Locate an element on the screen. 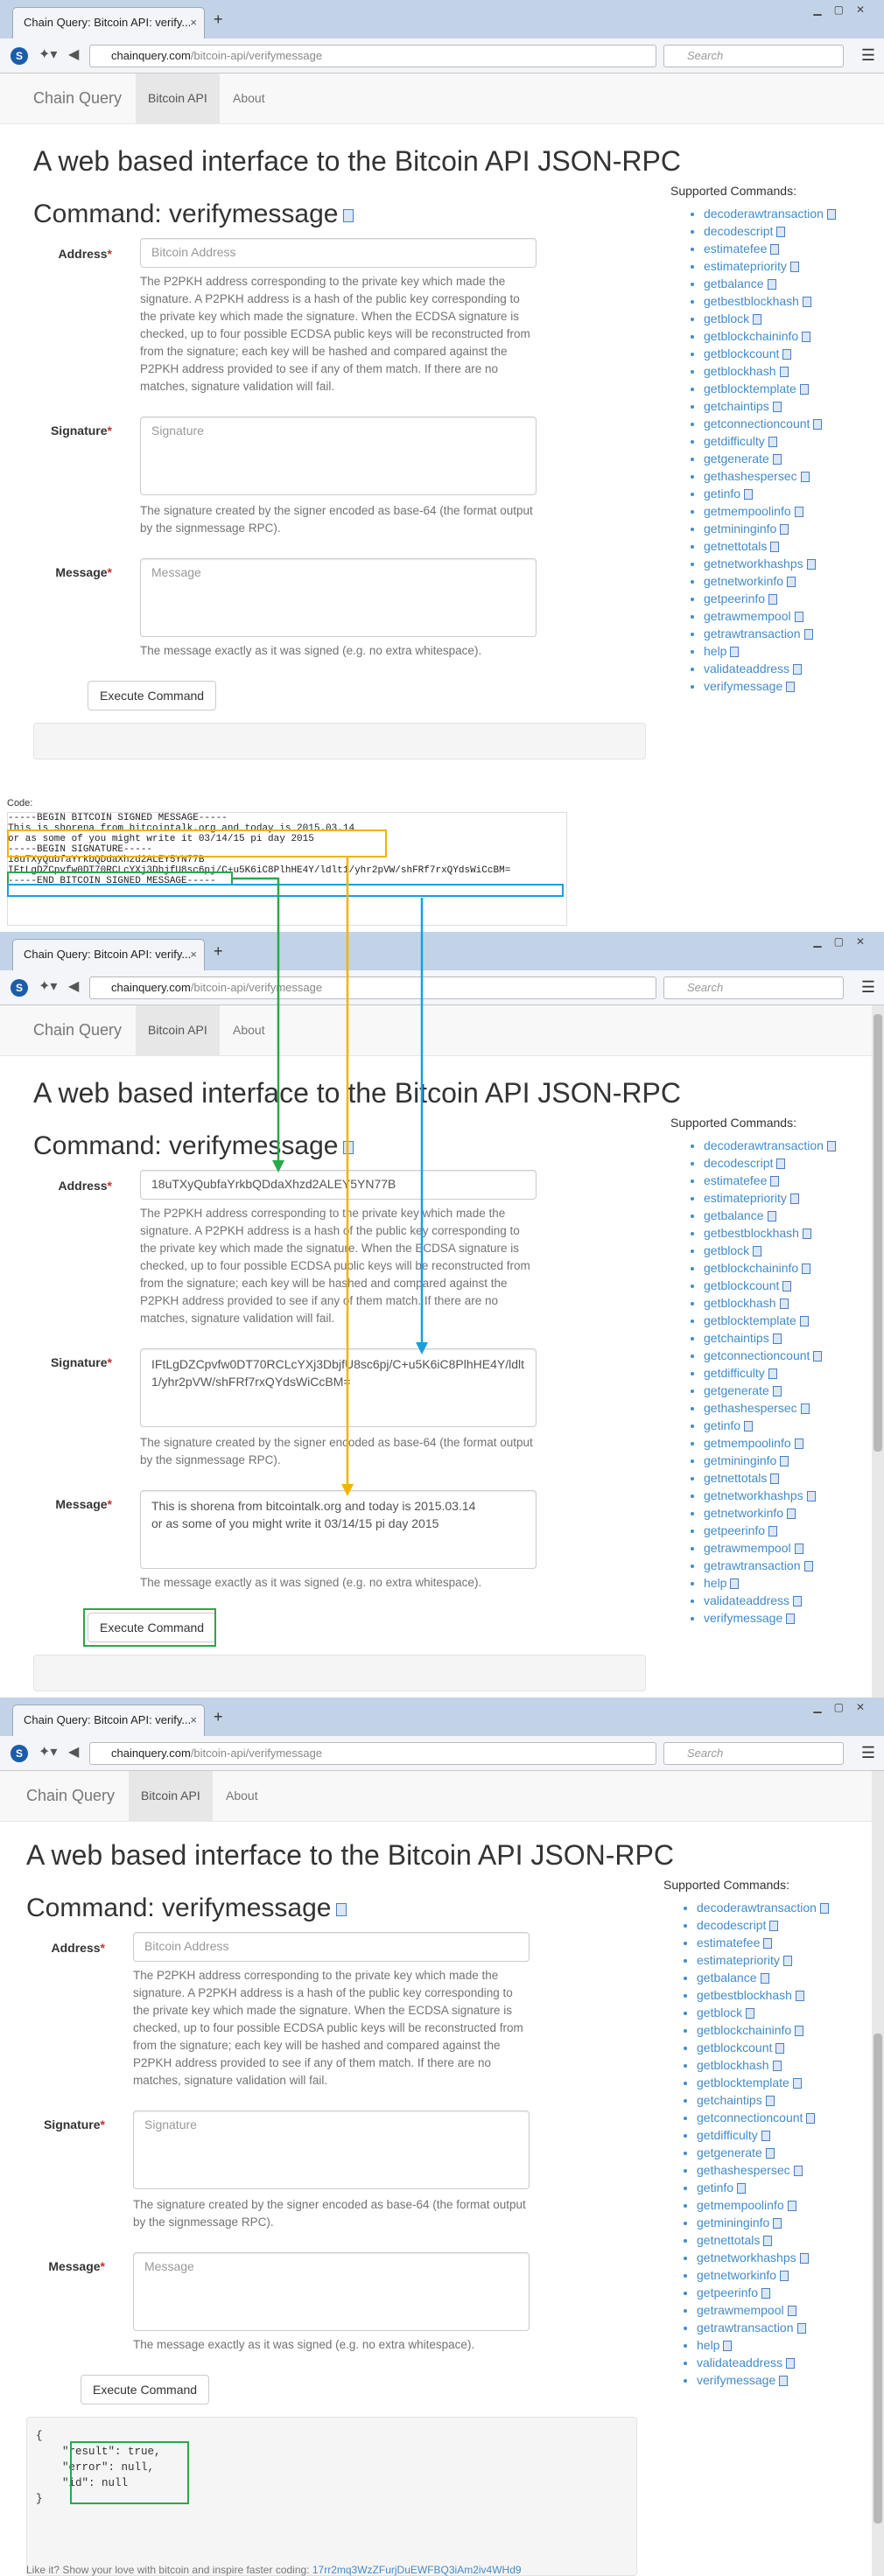 This screenshot has height=2576, width=884. sidebar-command-getblockhash: getblockhash is located at coordinates (783, 371).